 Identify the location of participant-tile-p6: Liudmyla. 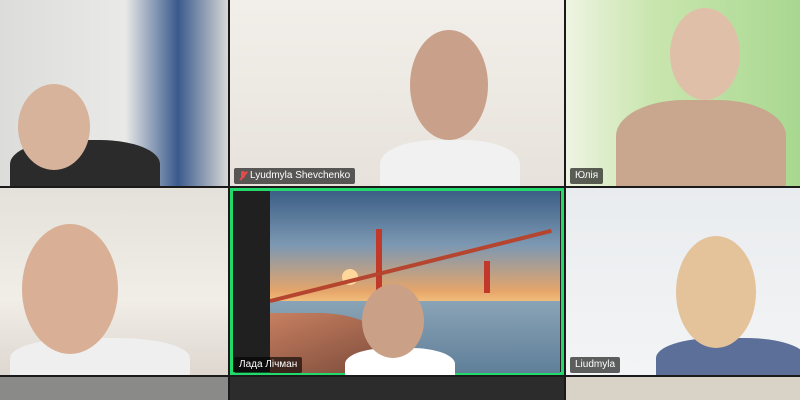
(683, 281).